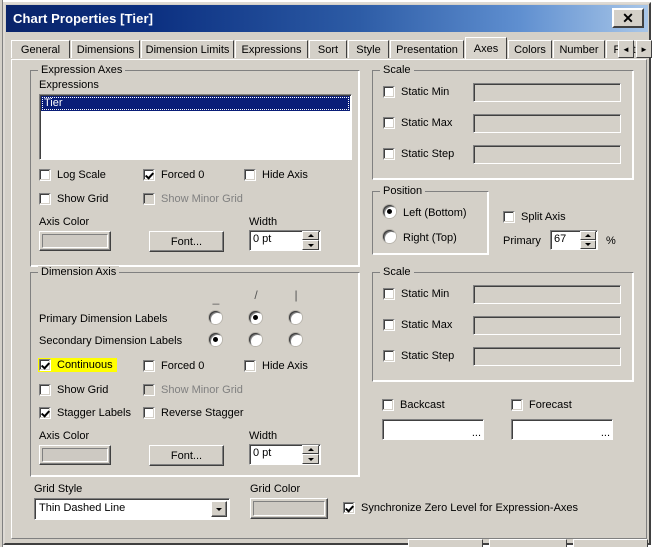 The width and height of the screenshot is (654, 547). I want to click on expression-scale-group-title: Scale, so click(397, 70).